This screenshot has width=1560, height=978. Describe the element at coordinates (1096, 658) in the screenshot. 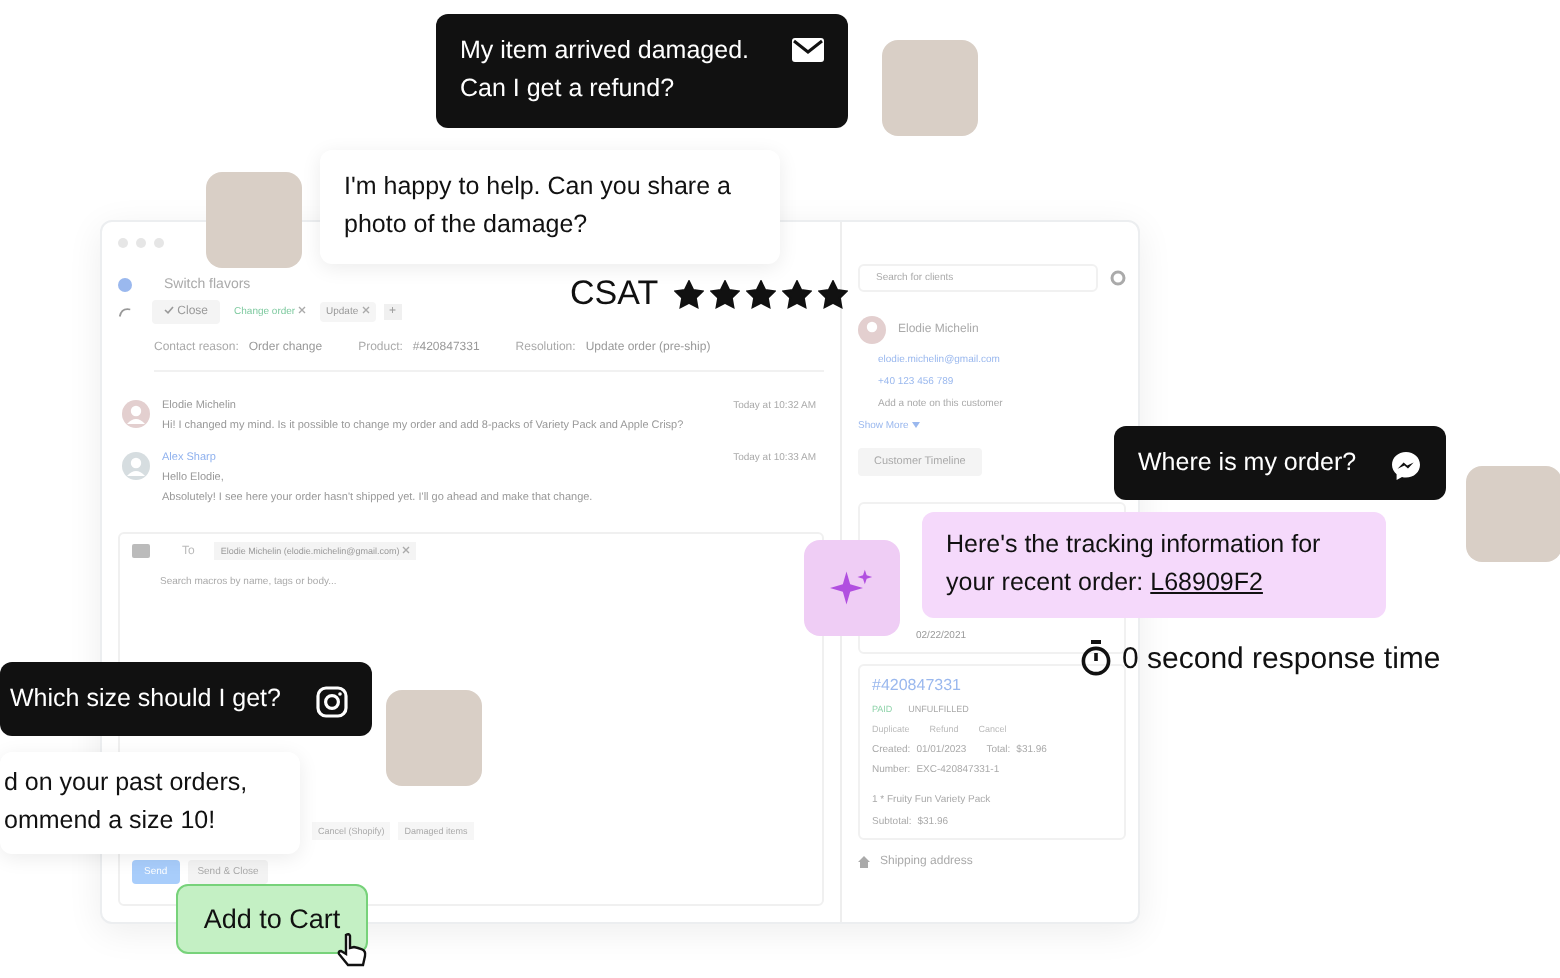

I see `stopwatch-icon` at that location.